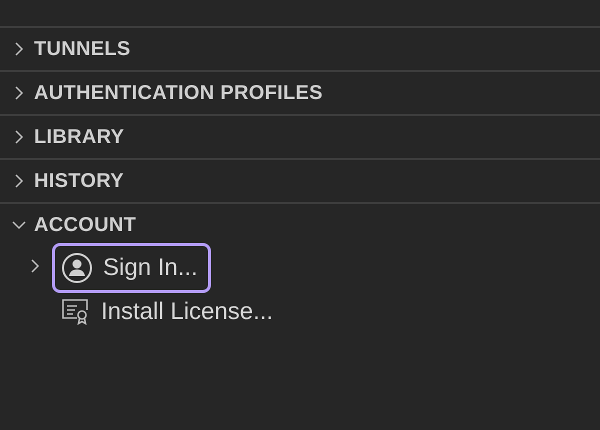 This screenshot has width=600, height=430. Describe the element at coordinates (77, 268) in the screenshot. I see `user-icon` at that location.